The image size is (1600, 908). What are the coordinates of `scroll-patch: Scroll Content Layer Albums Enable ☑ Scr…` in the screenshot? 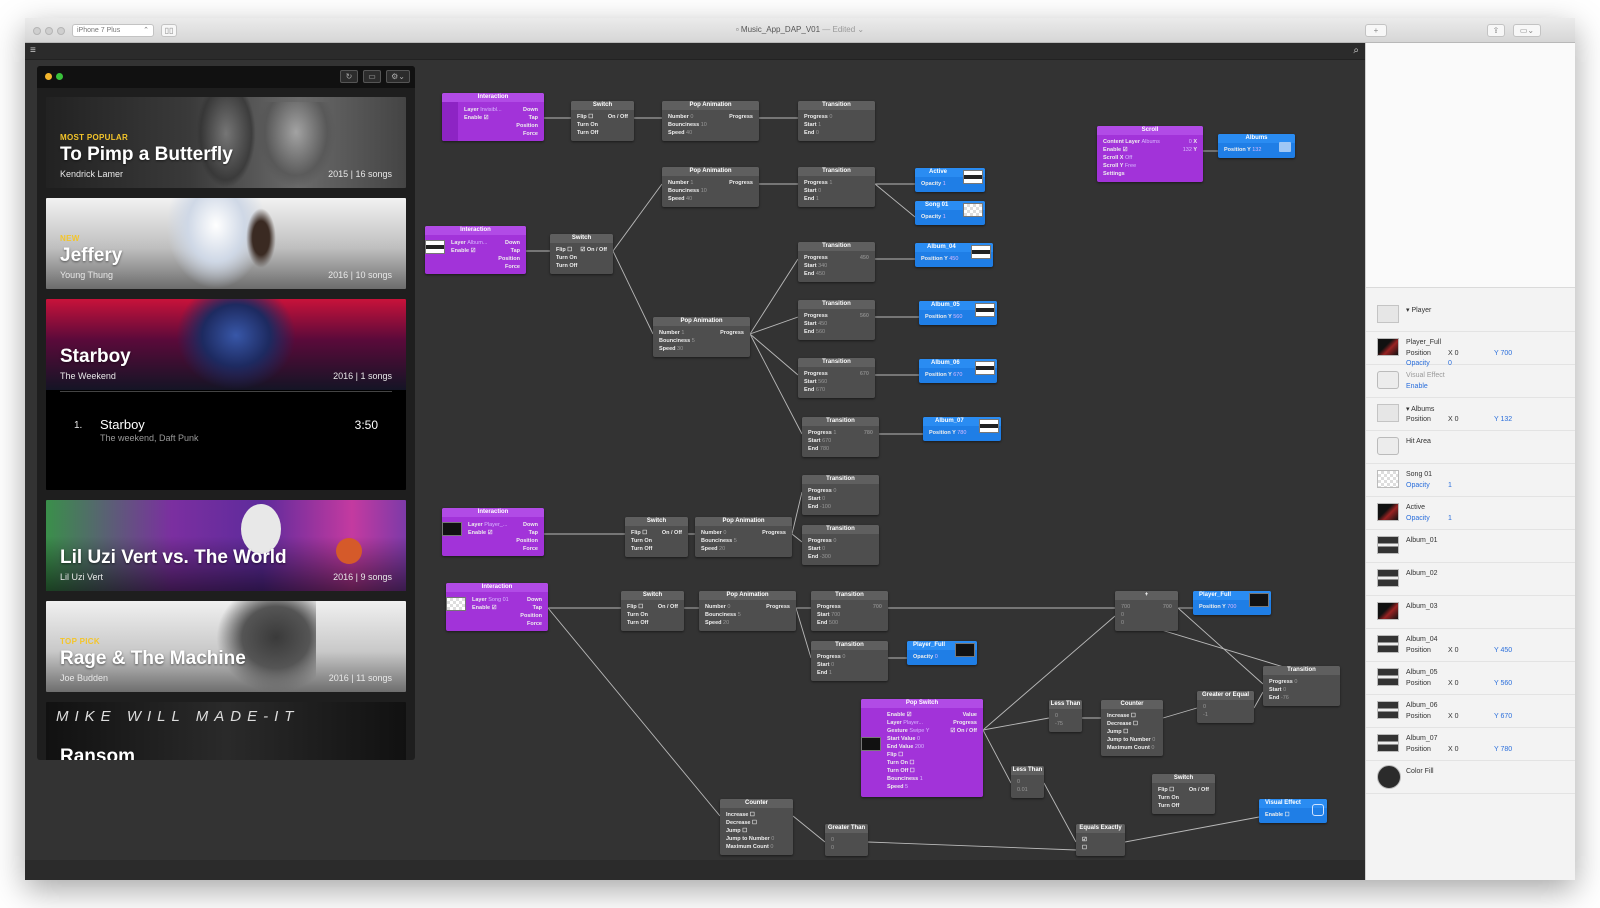 It's located at (1150, 154).